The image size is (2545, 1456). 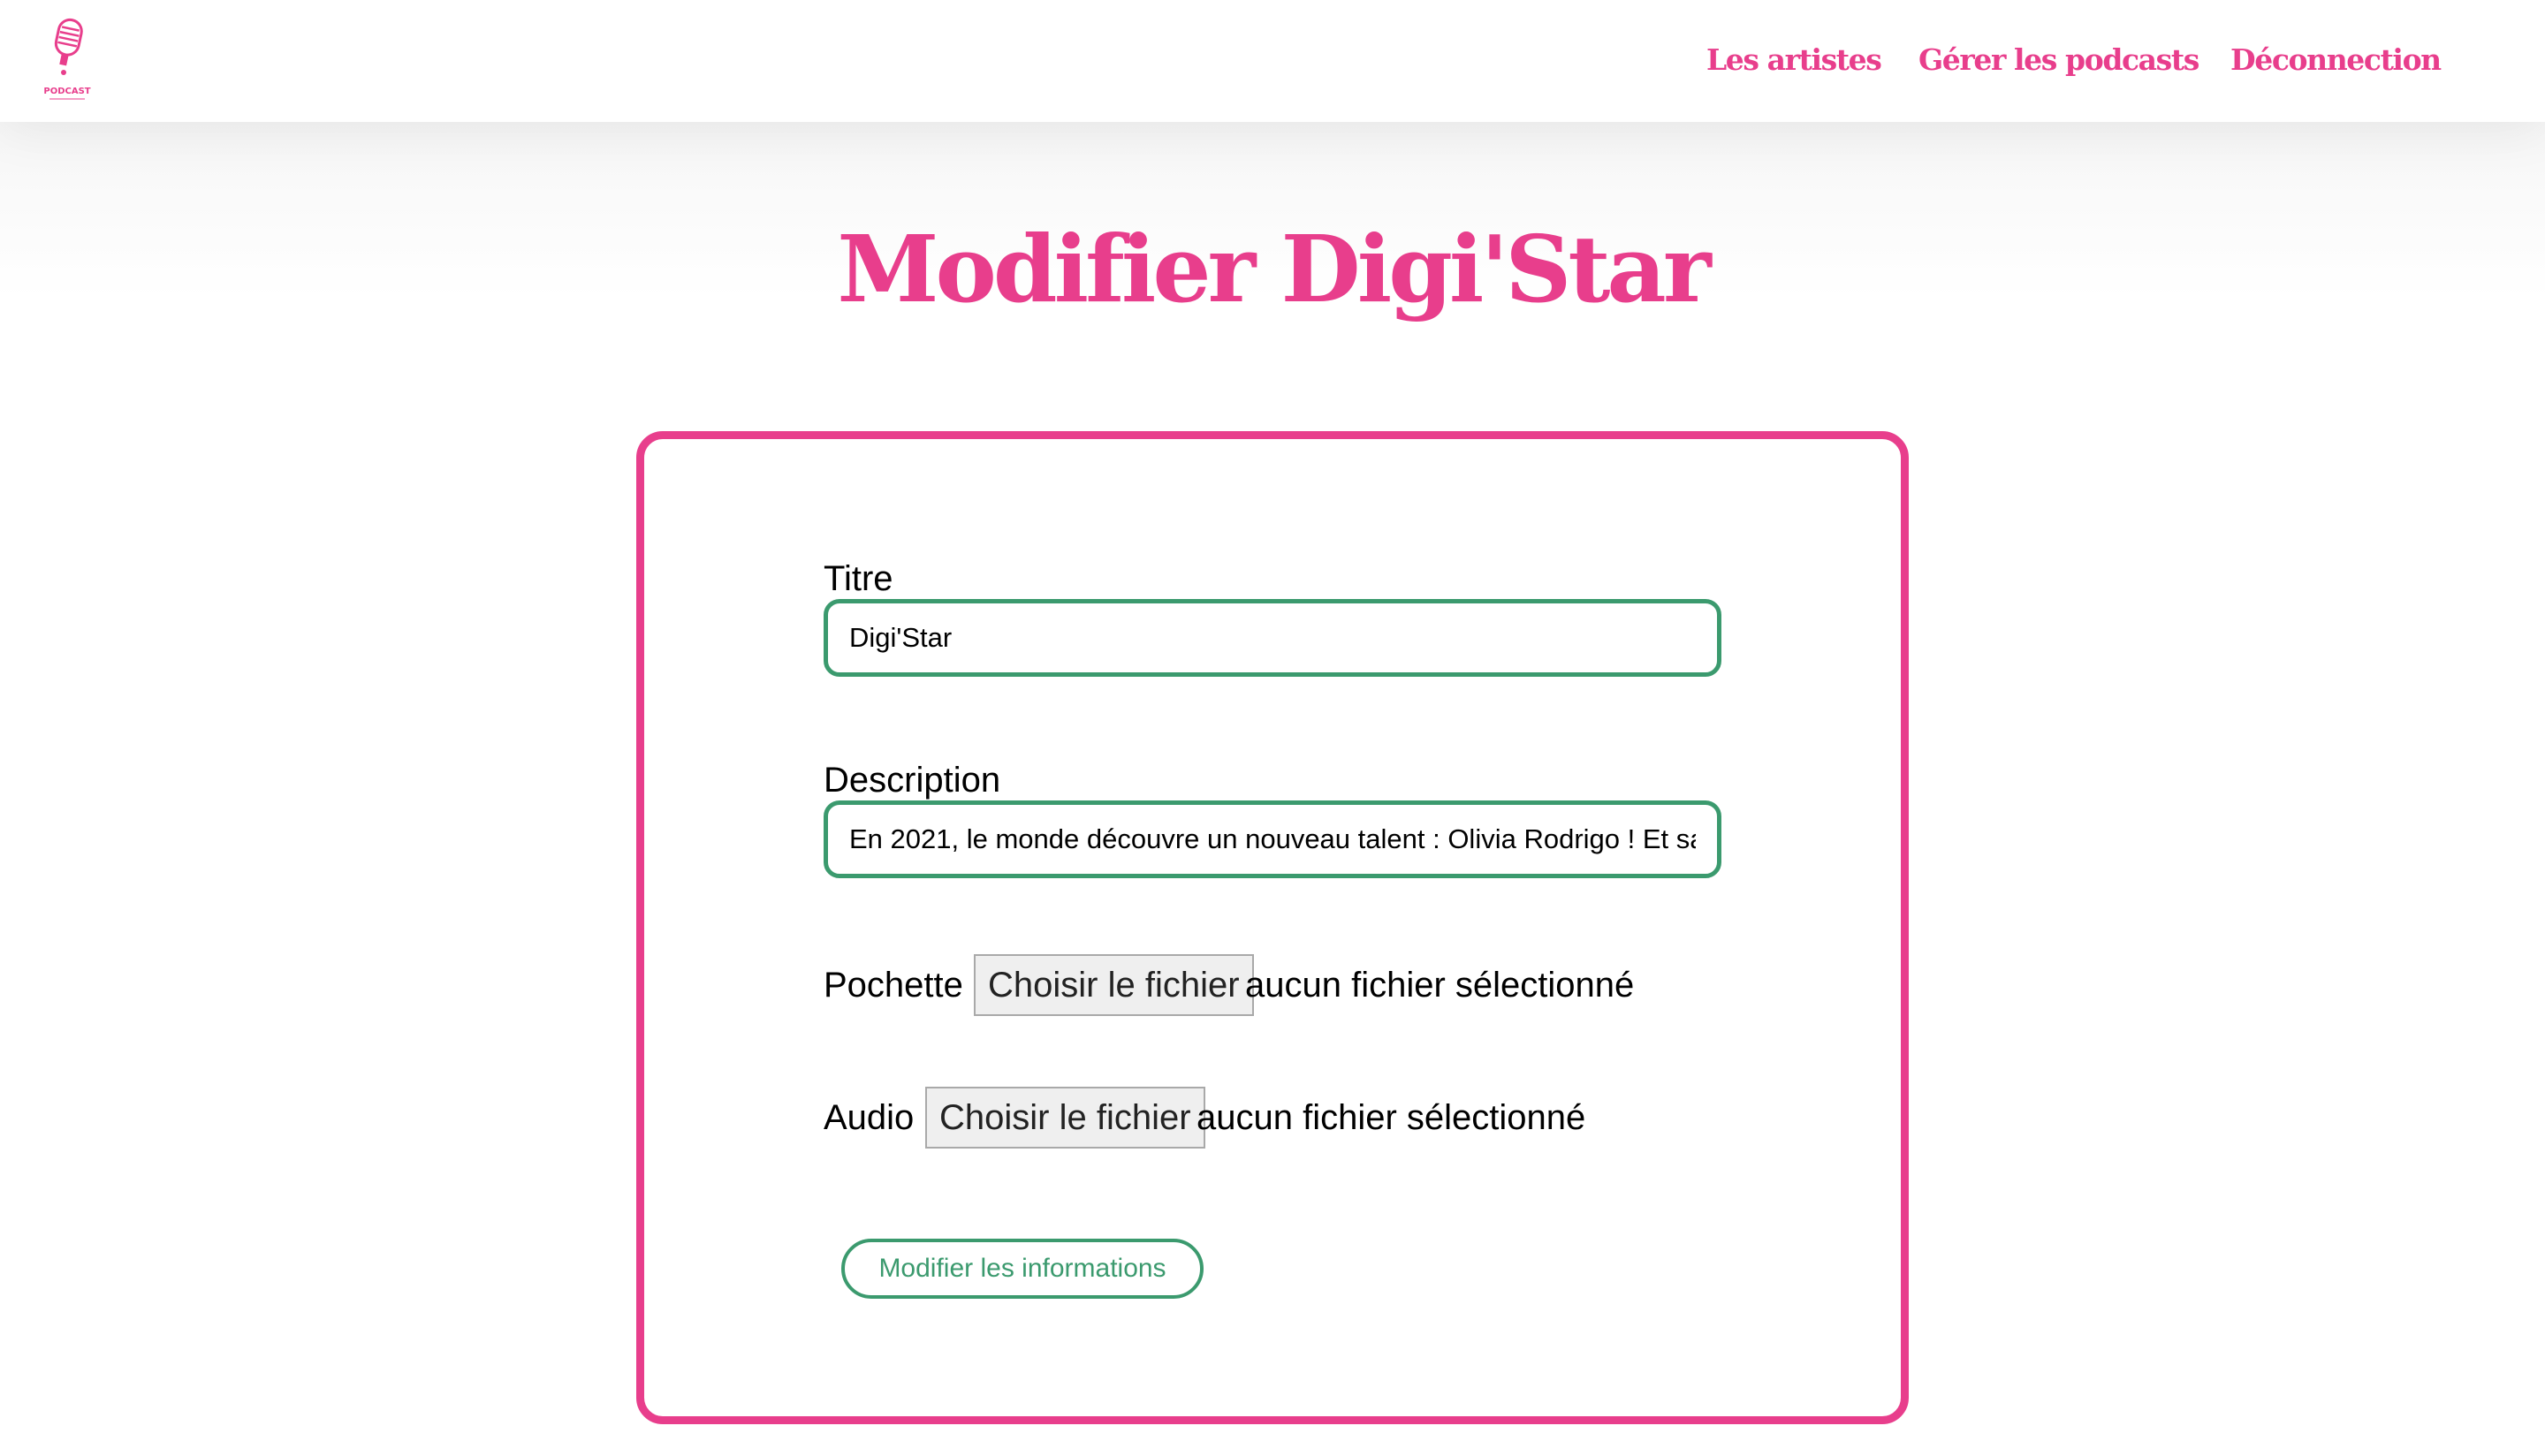 What do you see at coordinates (1065, 1118) in the screenshot?
I see `audio-file-button: Choisir le fichier` at bounding box center [1065, 1118].